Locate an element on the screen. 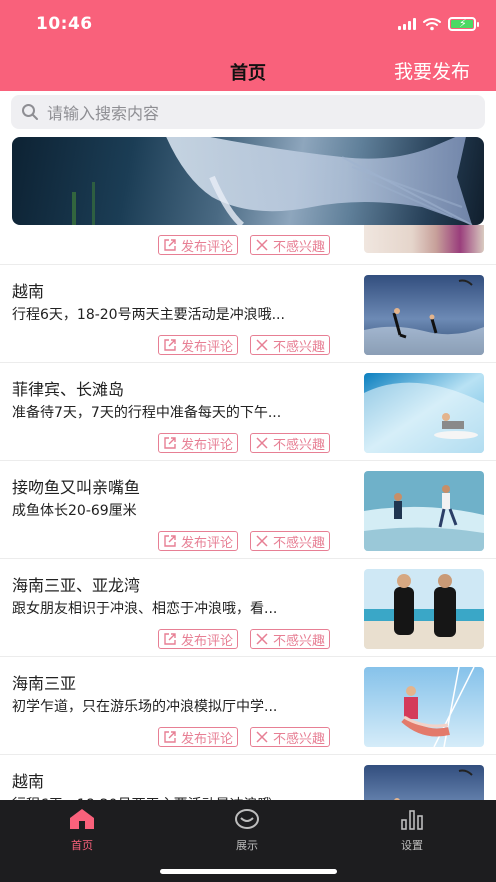 The width and height of the screenshot is (496, 882). search-input: 请输入搜索内容 is located at coordinates (248, 112).